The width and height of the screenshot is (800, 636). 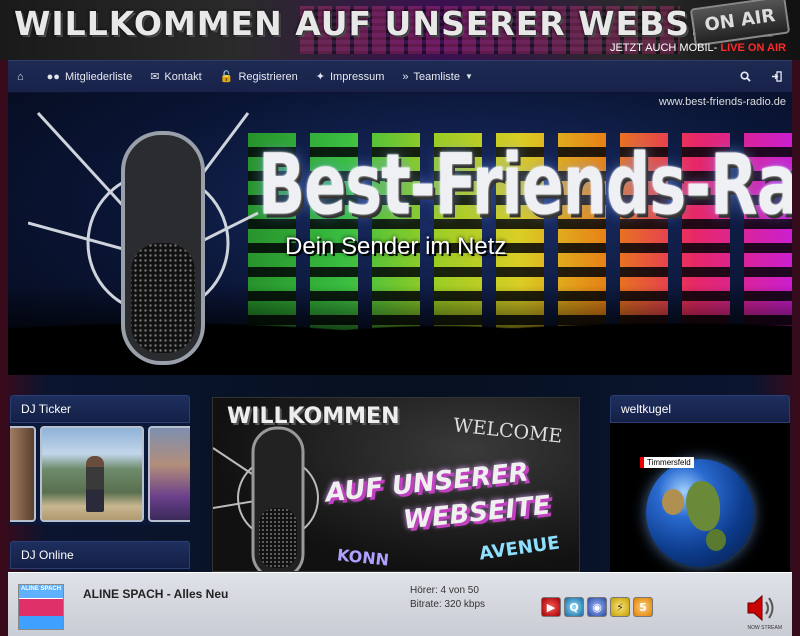 What do you see at coordinates (268, 76) in the screenshot?
I see `nav-label: Registrieren` at bounding box center [268, 76].